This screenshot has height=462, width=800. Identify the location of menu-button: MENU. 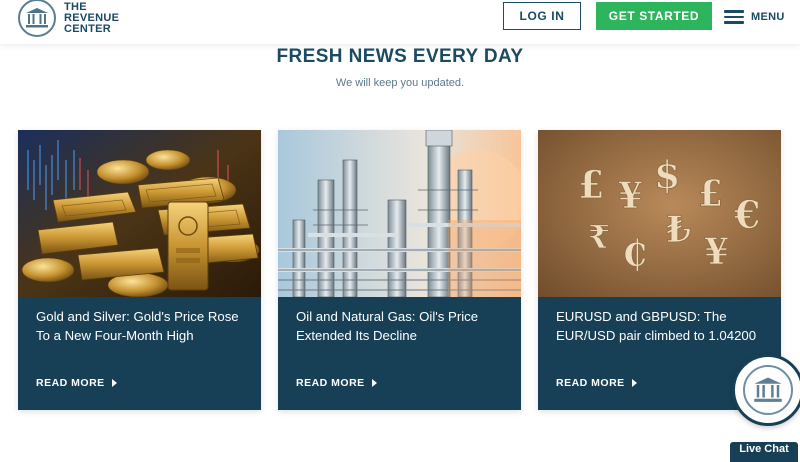
(754, 17).